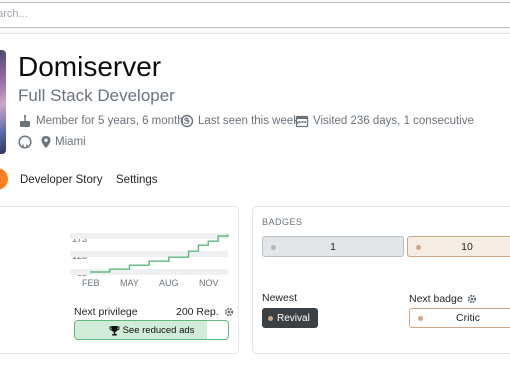 Image resolution: width=510 pixels, height=382 pixels. I want to click on trophy-icon, so click(114, 330).